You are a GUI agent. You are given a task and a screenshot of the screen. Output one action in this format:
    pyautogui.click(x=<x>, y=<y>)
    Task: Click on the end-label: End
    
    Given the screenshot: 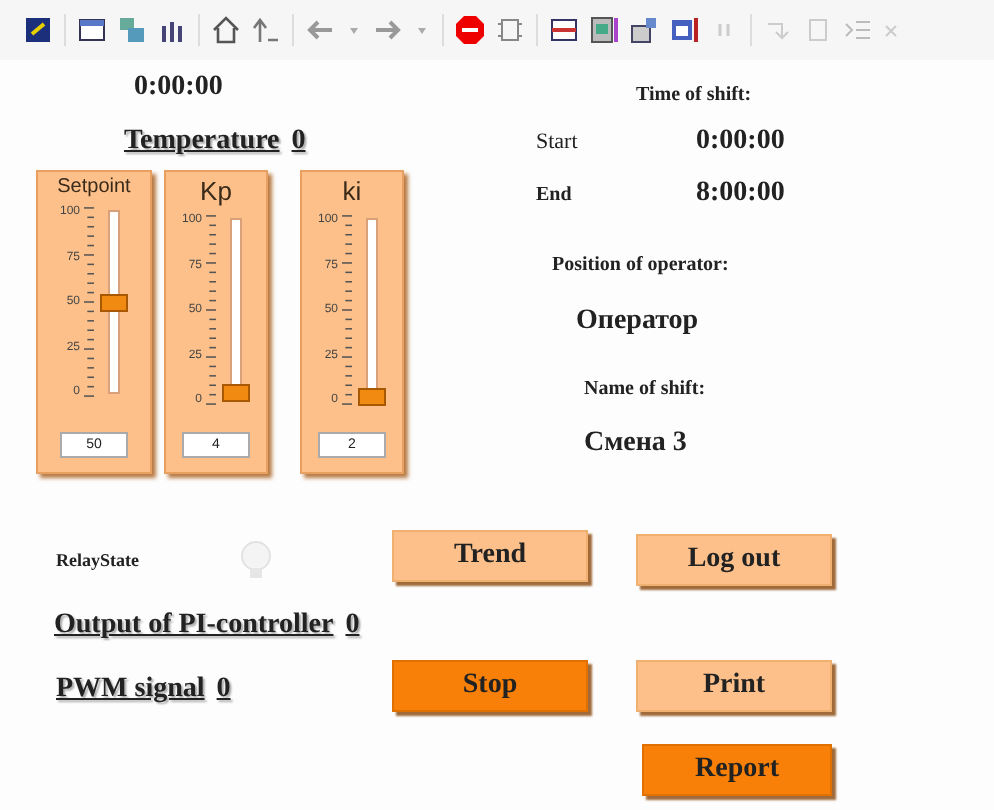 What is the action you would take?
    pyautogui.click(x=555, y=194)
    